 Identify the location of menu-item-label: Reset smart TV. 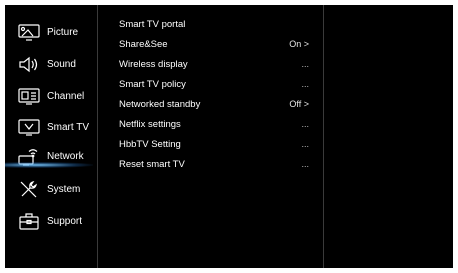
(152, 164).